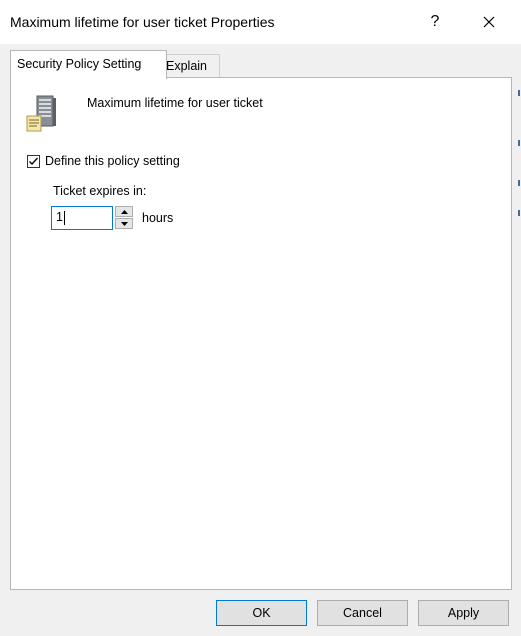 This screenshot has width=521, height=636. I want to click on policy-name: Maximum lifetime for user ticket, so click(175, 103).